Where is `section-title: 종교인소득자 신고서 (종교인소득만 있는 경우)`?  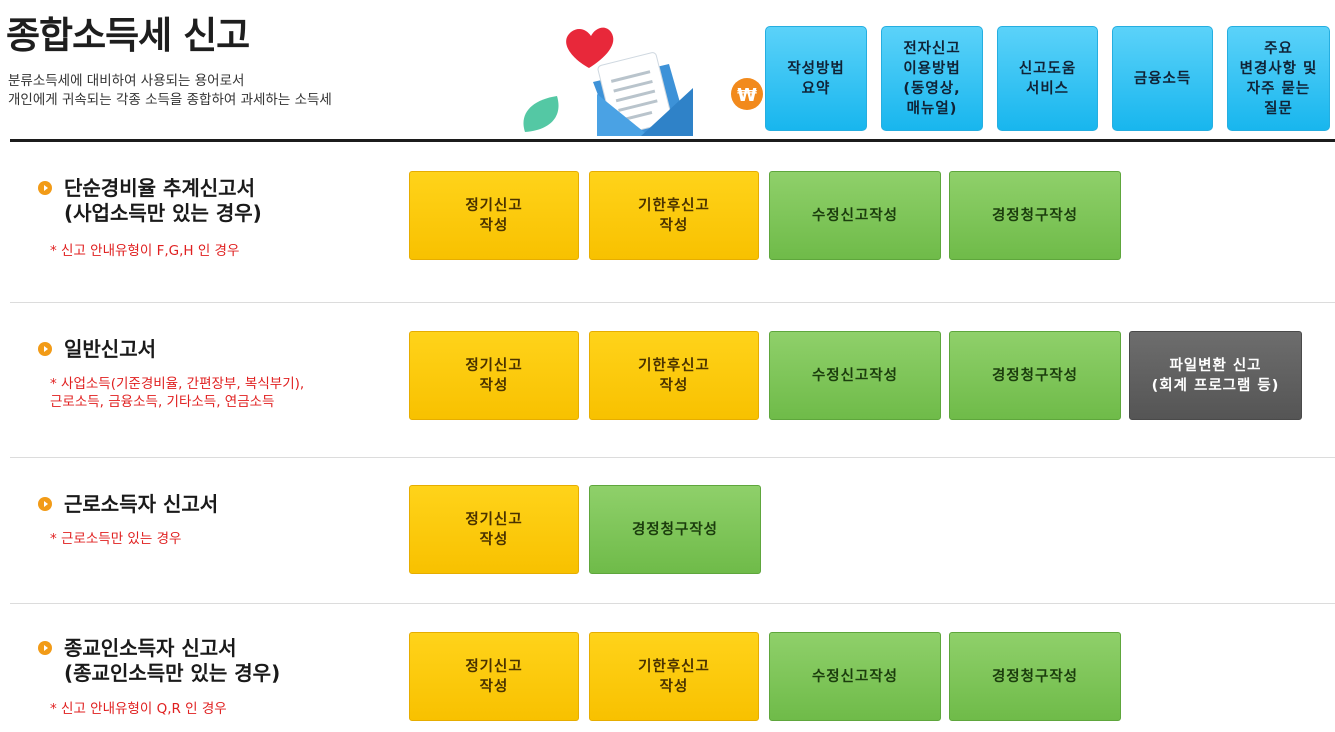
section-title: 종교인소득자 신고서 (종교인소득만 있는 경우) is located at coordinates (172, 660).